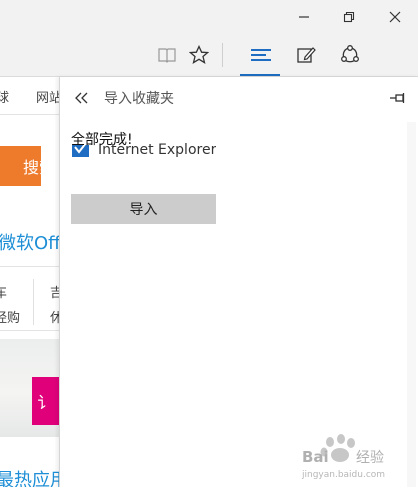  I want to click on completion-message: 全部完成!, so click(102, 140).